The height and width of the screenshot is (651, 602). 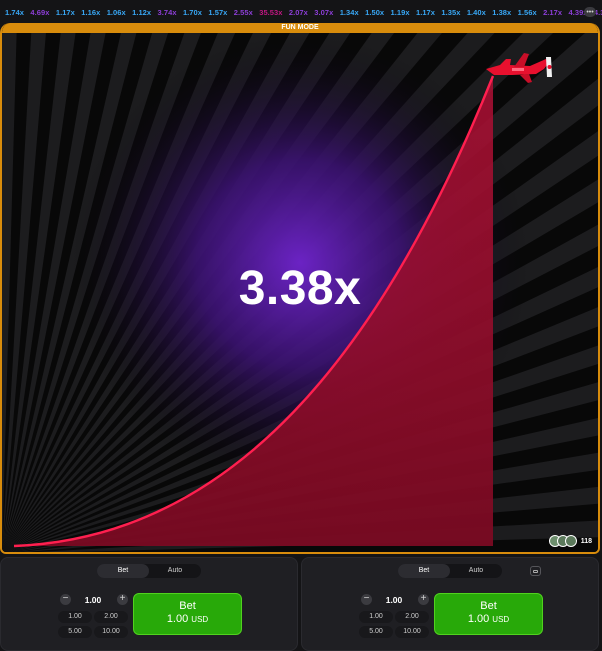 What do you see at coordinates (90, 12) in the screenshot?
I see `history-multiplier: 1.16x` at bounding box center [90, 12].